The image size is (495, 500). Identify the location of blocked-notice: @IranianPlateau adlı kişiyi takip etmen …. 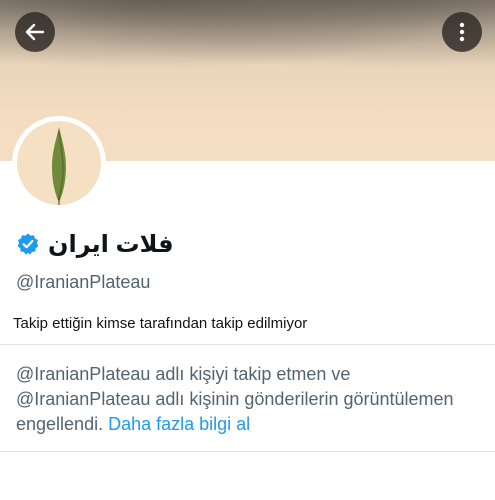
(251, 399).